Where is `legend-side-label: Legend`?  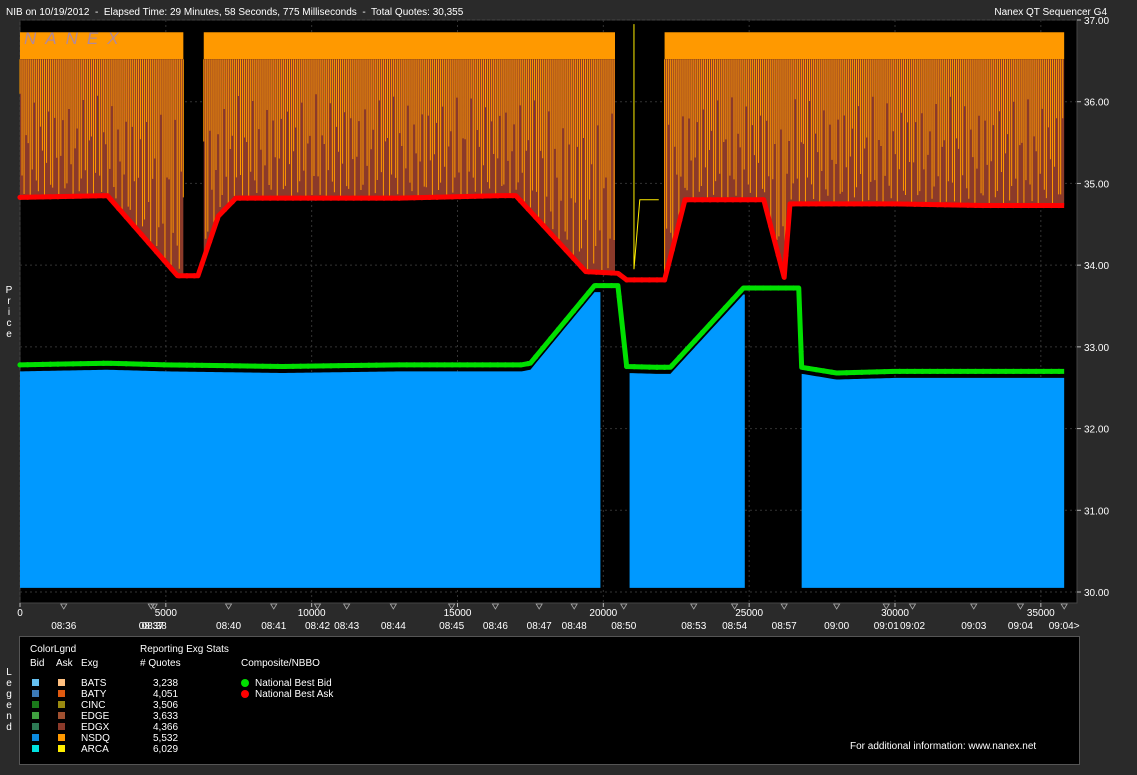
legend-side-label: Legend is located at coordinates (9, 700).